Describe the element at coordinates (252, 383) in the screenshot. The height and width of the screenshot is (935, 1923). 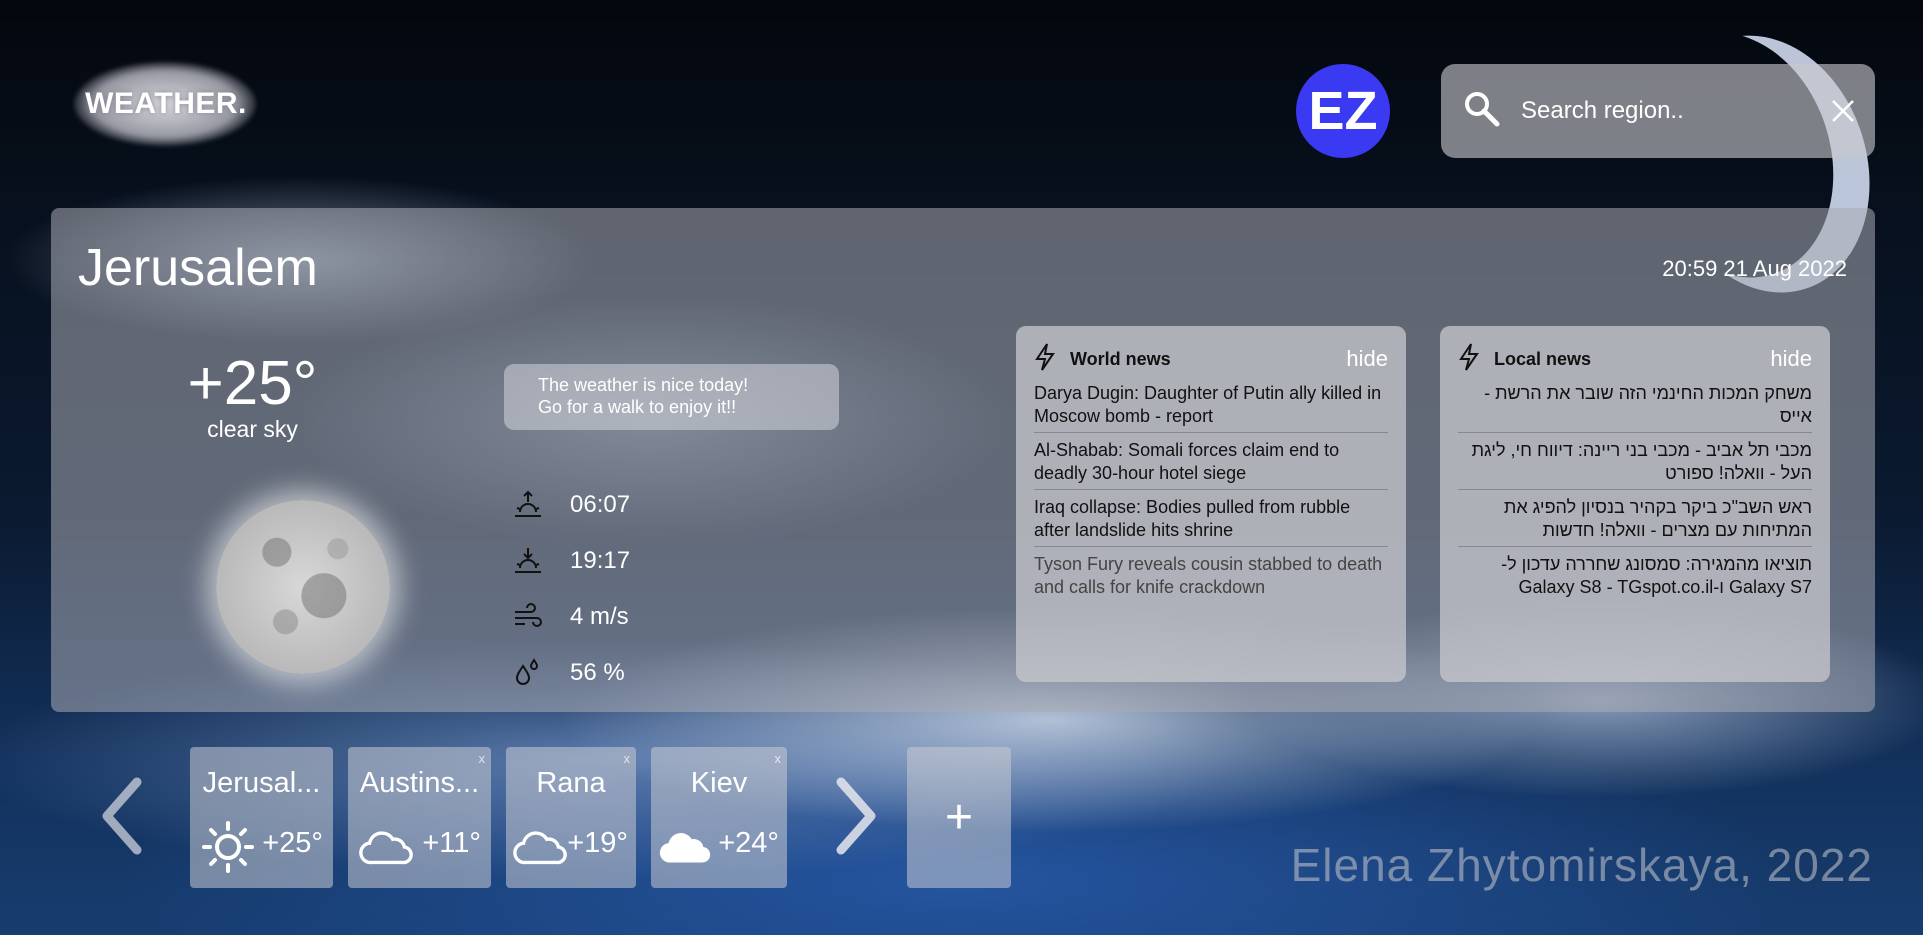
I see `current-temperature: +25°` at that location.